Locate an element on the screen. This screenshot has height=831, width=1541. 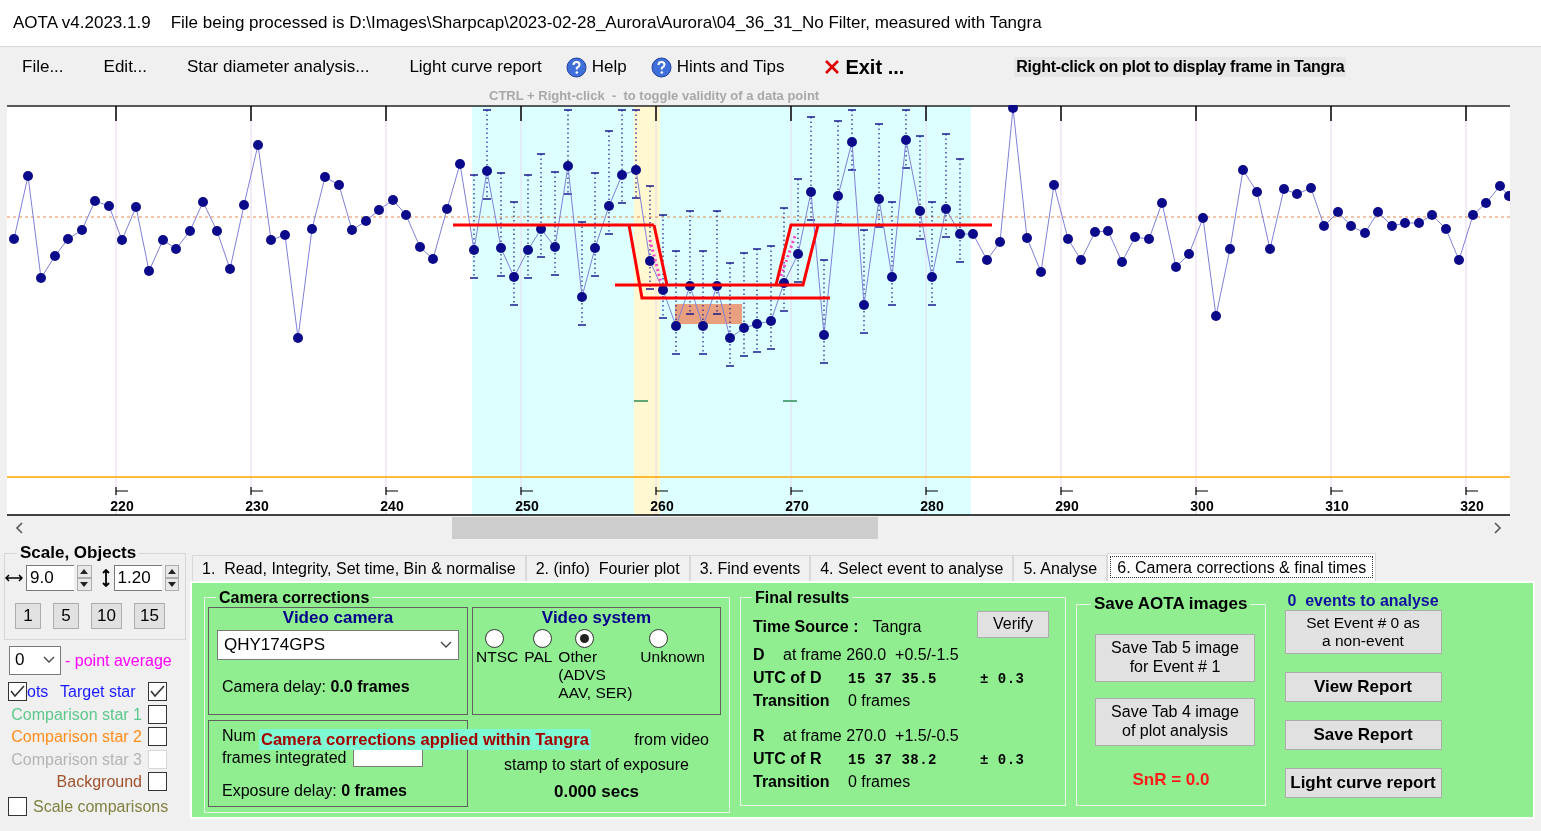
zoom-button: 1 is located at coordinates (28, 615).